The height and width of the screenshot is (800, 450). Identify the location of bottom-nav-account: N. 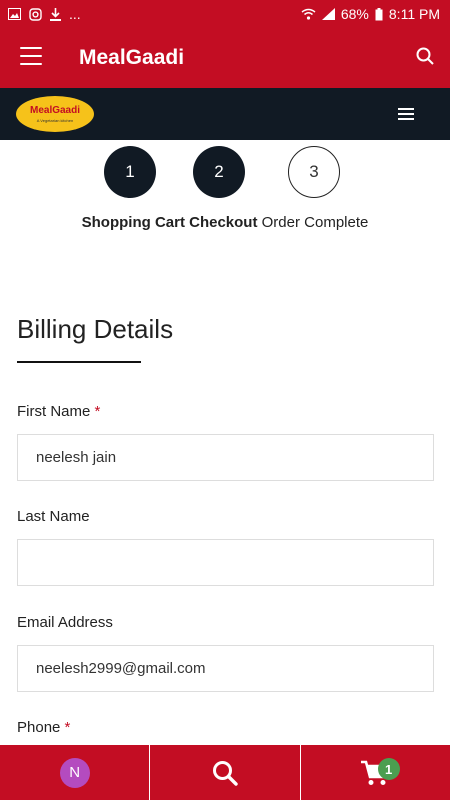
(74, 772).